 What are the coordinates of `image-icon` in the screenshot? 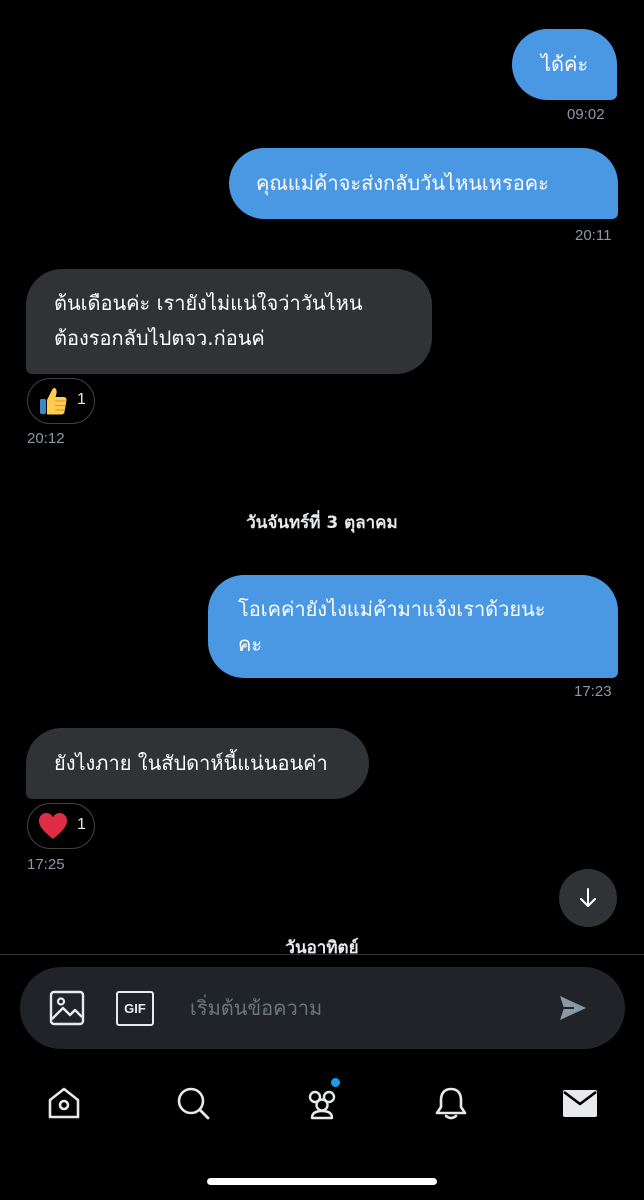 It's located at (67, 1008).